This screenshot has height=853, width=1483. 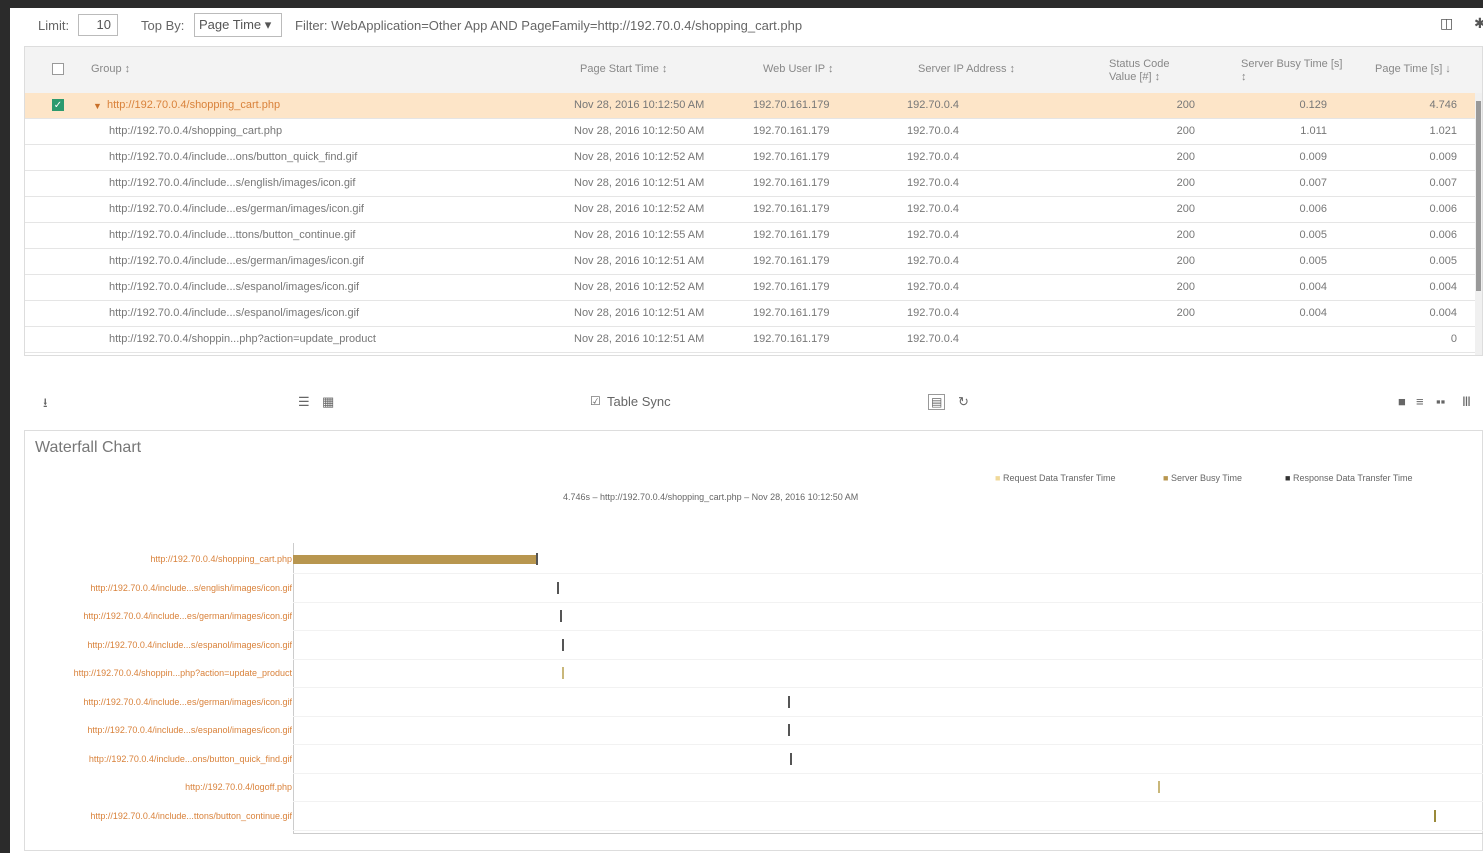 I want to click on page-time-cell: 0.004, so click(x=1443, y=287).